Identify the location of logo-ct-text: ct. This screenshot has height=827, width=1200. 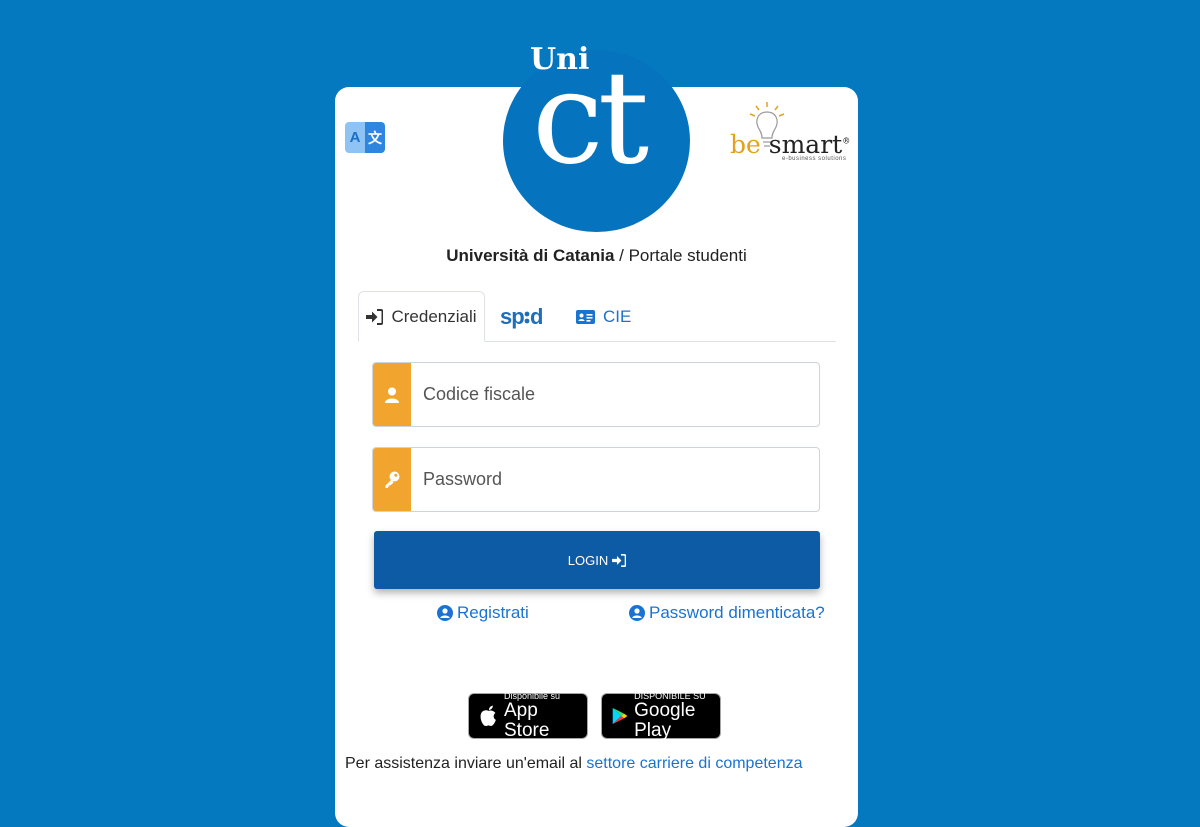
(590, 118).